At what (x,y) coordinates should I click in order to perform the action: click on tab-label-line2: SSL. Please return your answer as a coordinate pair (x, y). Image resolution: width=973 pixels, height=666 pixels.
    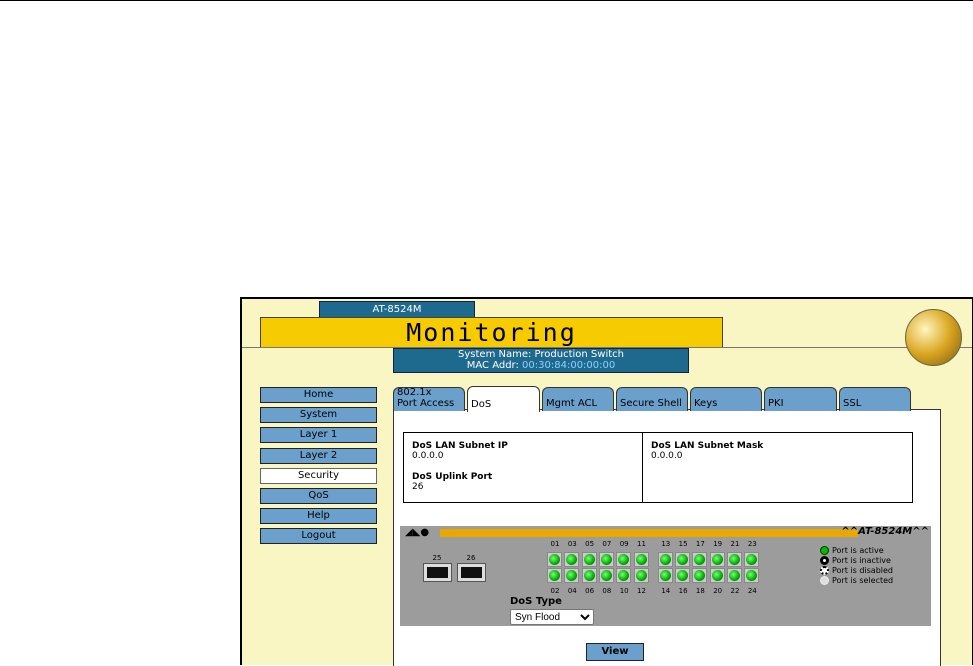
    Looking at the image, I should click on (852, 403).